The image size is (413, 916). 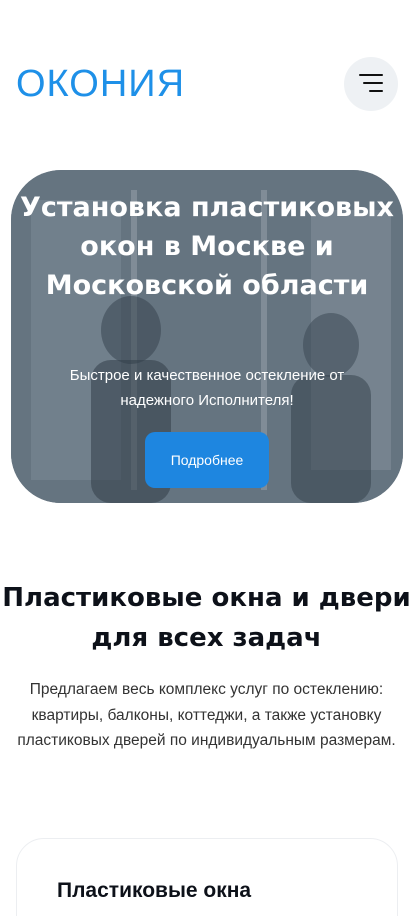 What do you see at coordinates (154, 890) in the screenshot?
I see `service-card-title: Пластиковые окна` at bounding box center [154, 890].